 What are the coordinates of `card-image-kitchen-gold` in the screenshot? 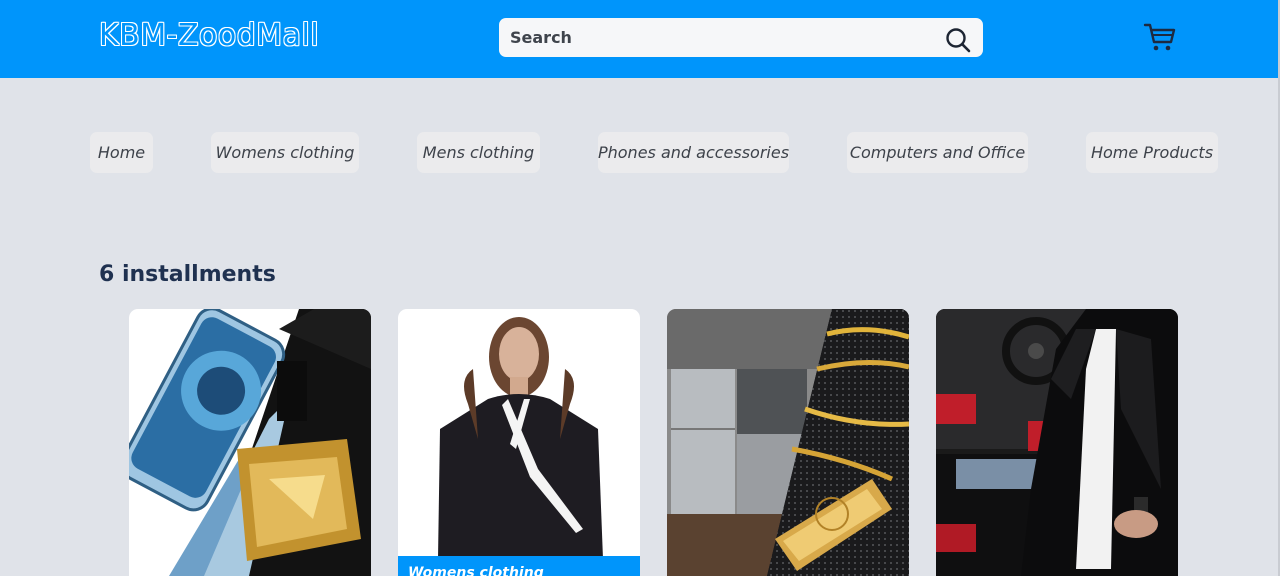 It's located at (788, 442).